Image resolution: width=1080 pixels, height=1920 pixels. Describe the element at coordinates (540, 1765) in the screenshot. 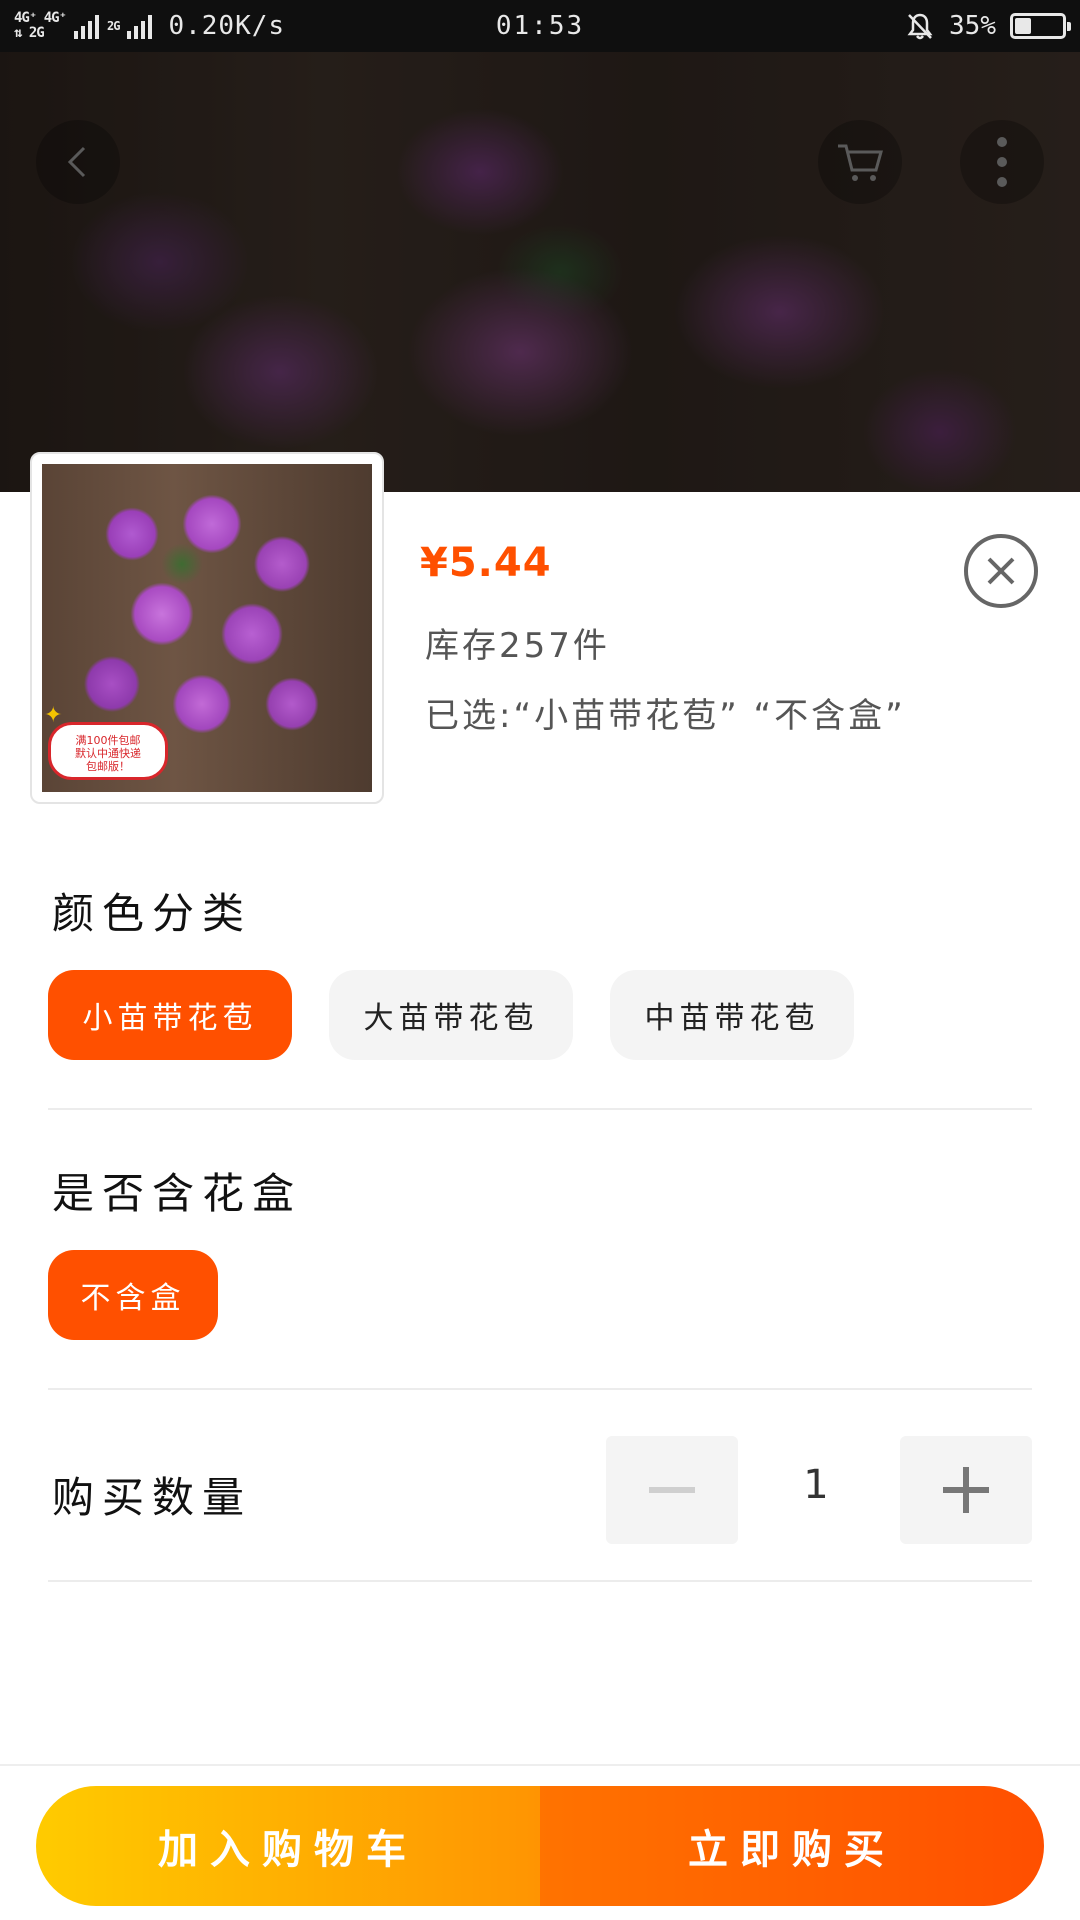

I see `footer-divider` at that location.